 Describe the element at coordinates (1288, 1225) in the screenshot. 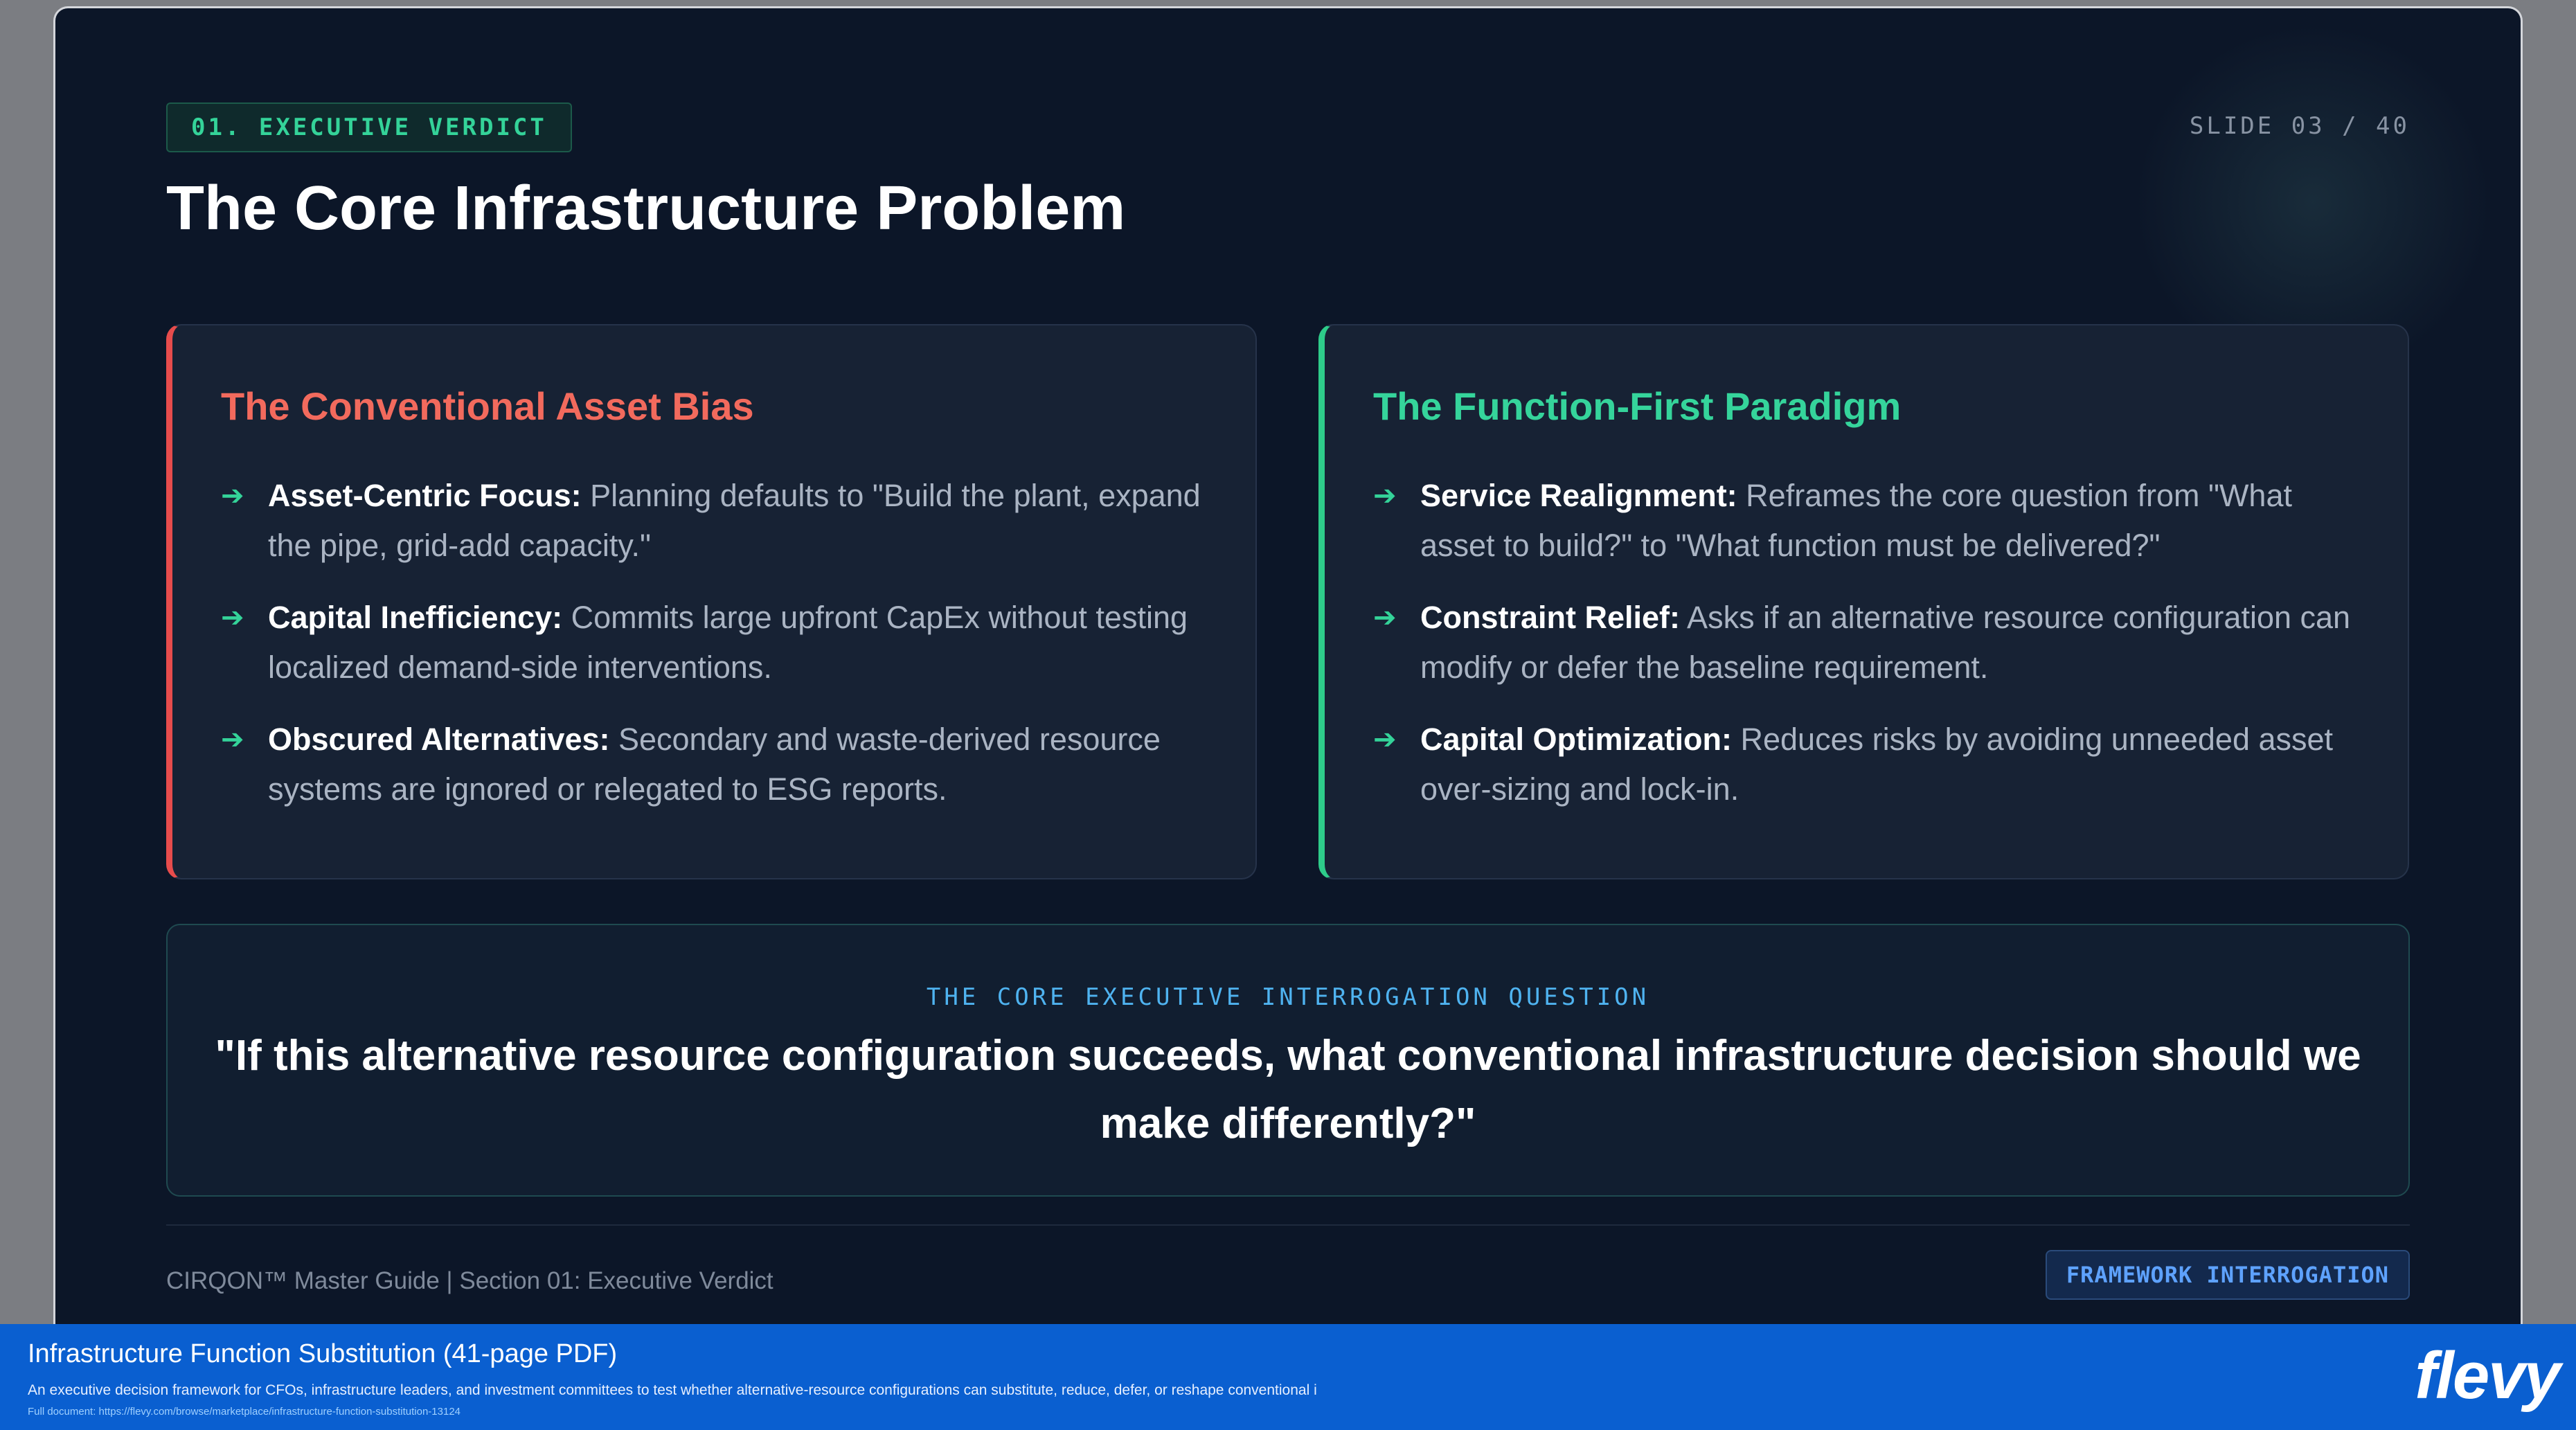

I see `footer-divider` at that location.